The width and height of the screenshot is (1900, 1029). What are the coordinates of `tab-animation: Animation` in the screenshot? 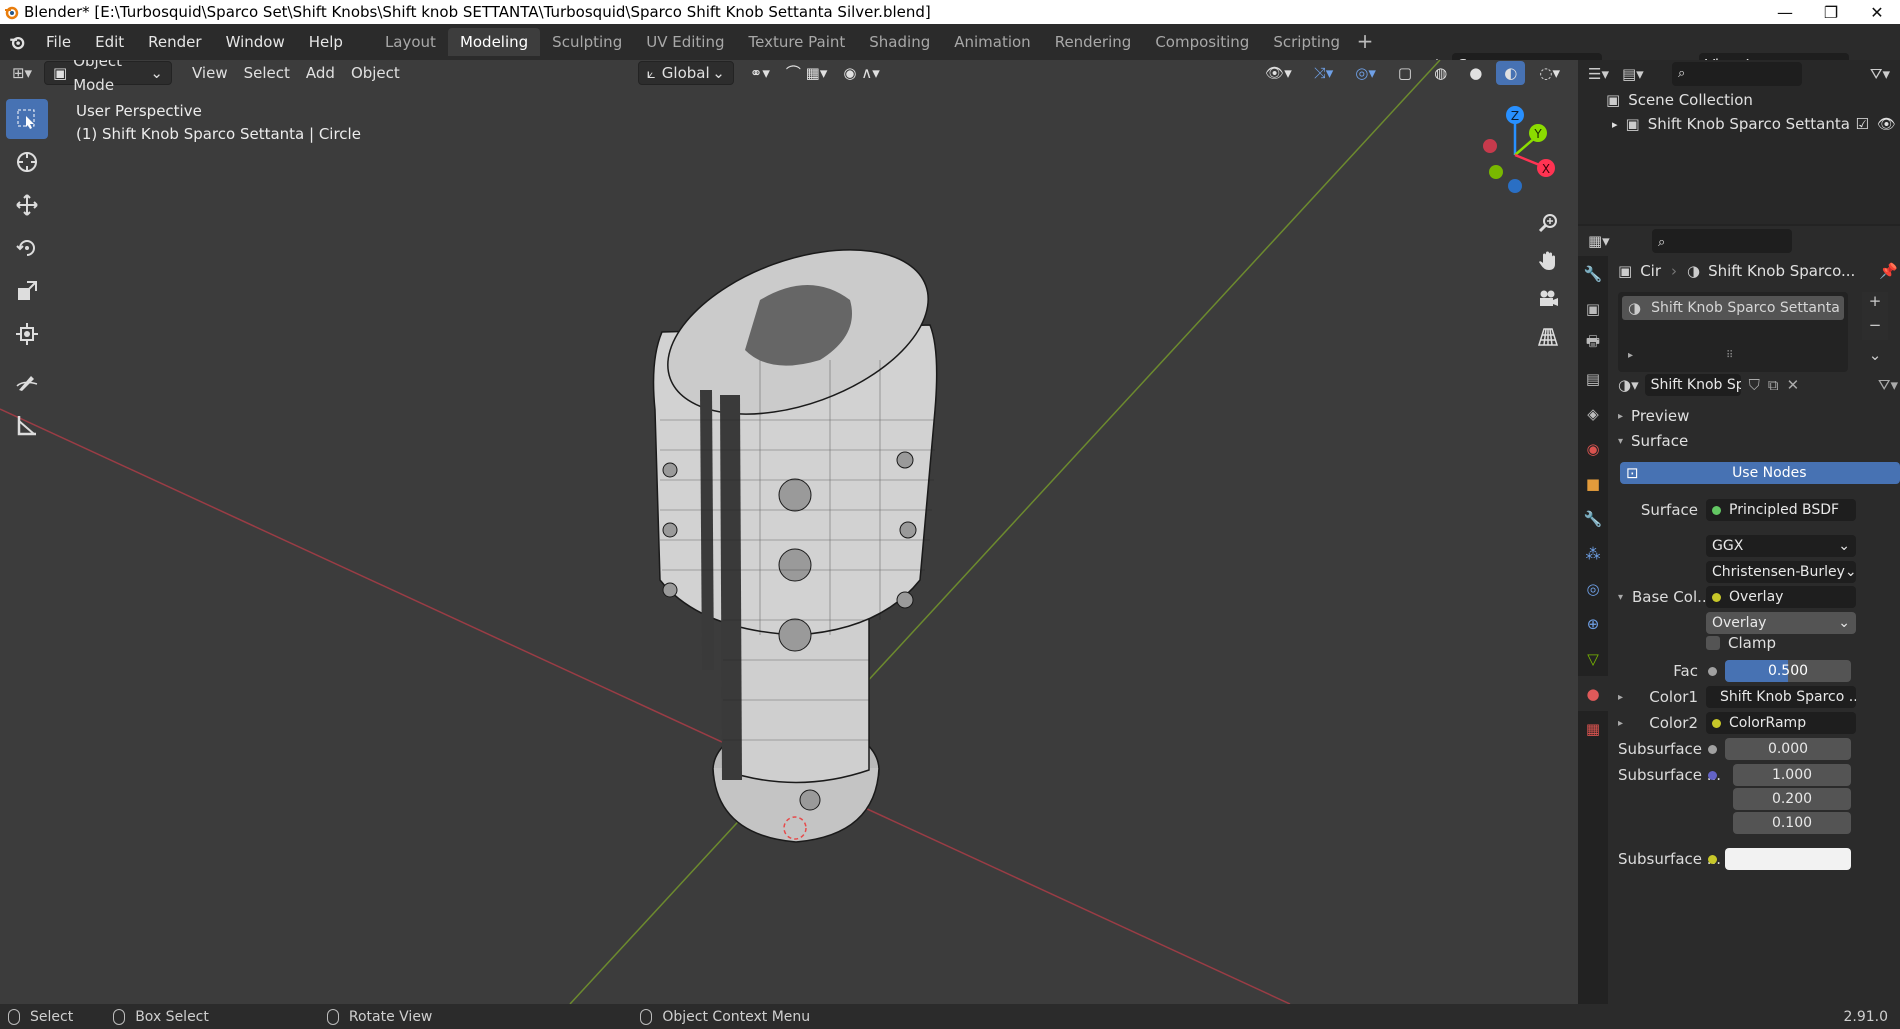 It's located at (992, 42).